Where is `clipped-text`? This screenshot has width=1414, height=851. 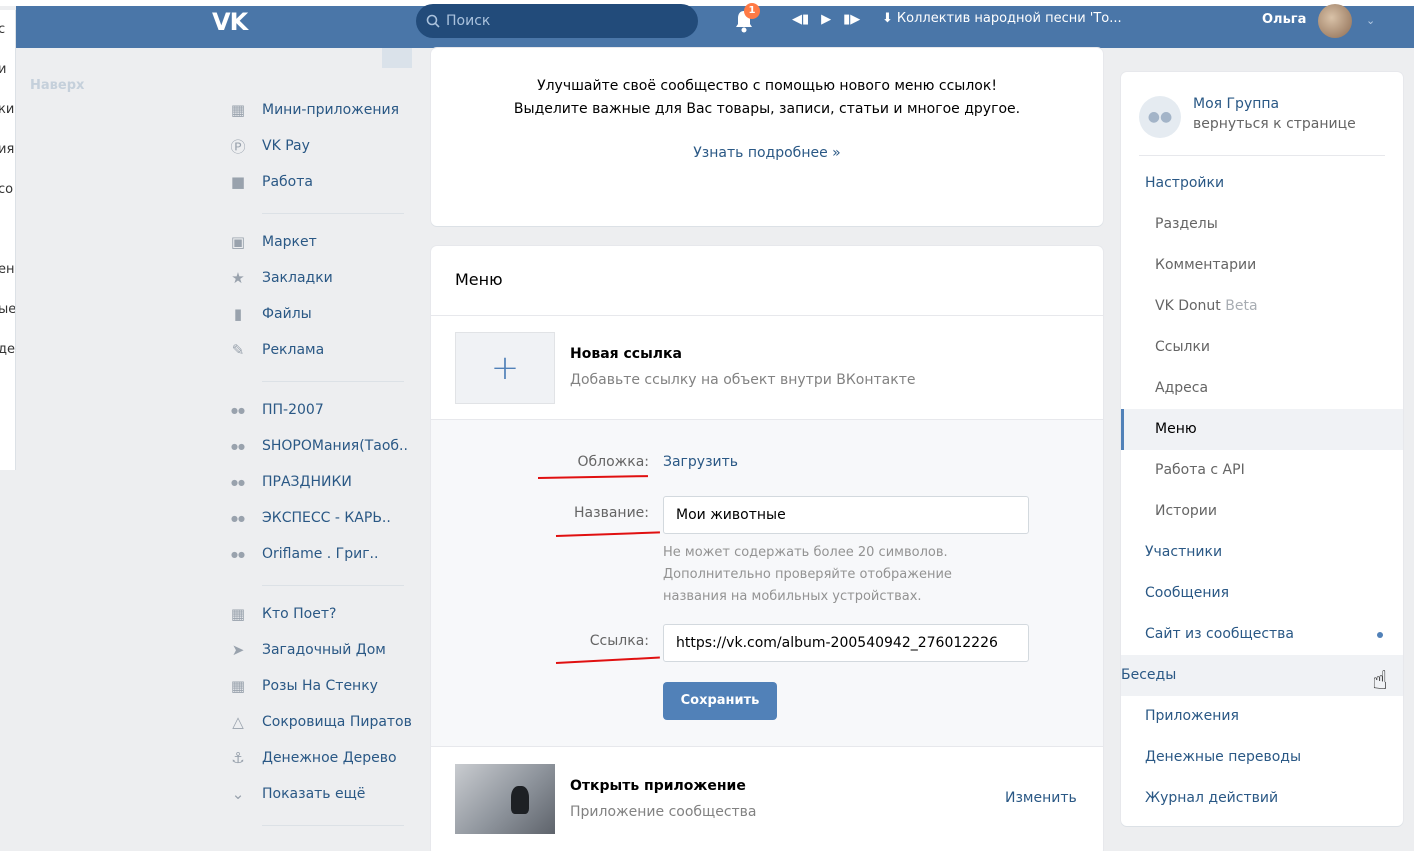 clipped-text is located at coordinates (7, 230).